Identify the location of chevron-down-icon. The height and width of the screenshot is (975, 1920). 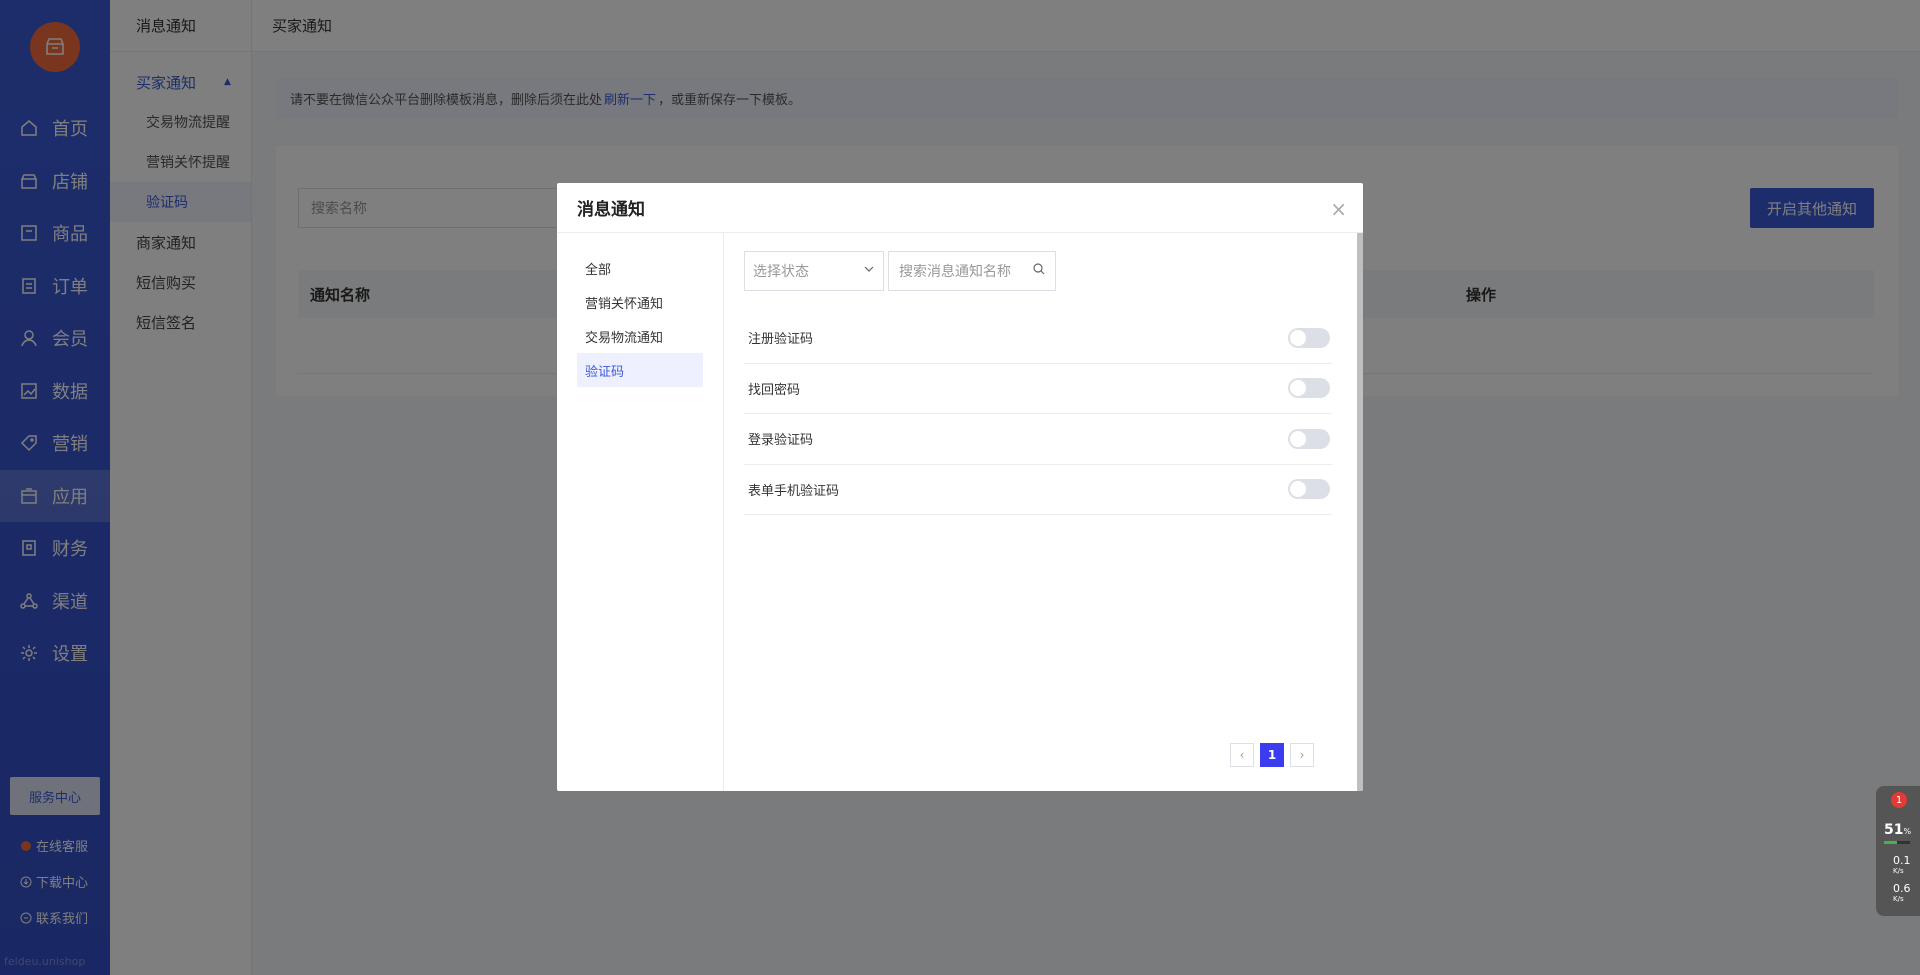
(869, 271).